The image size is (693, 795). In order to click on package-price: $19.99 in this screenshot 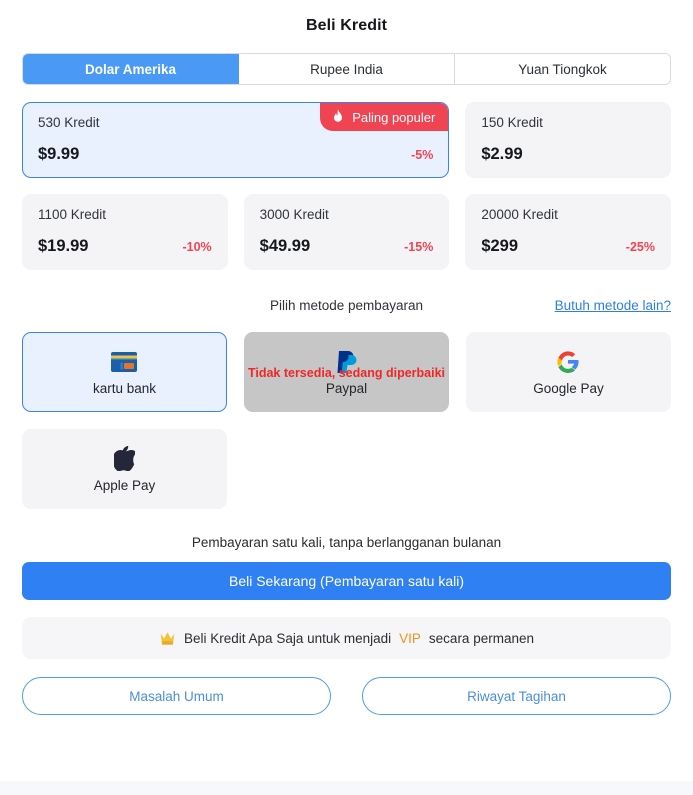, I will do `click(63, 245)`.